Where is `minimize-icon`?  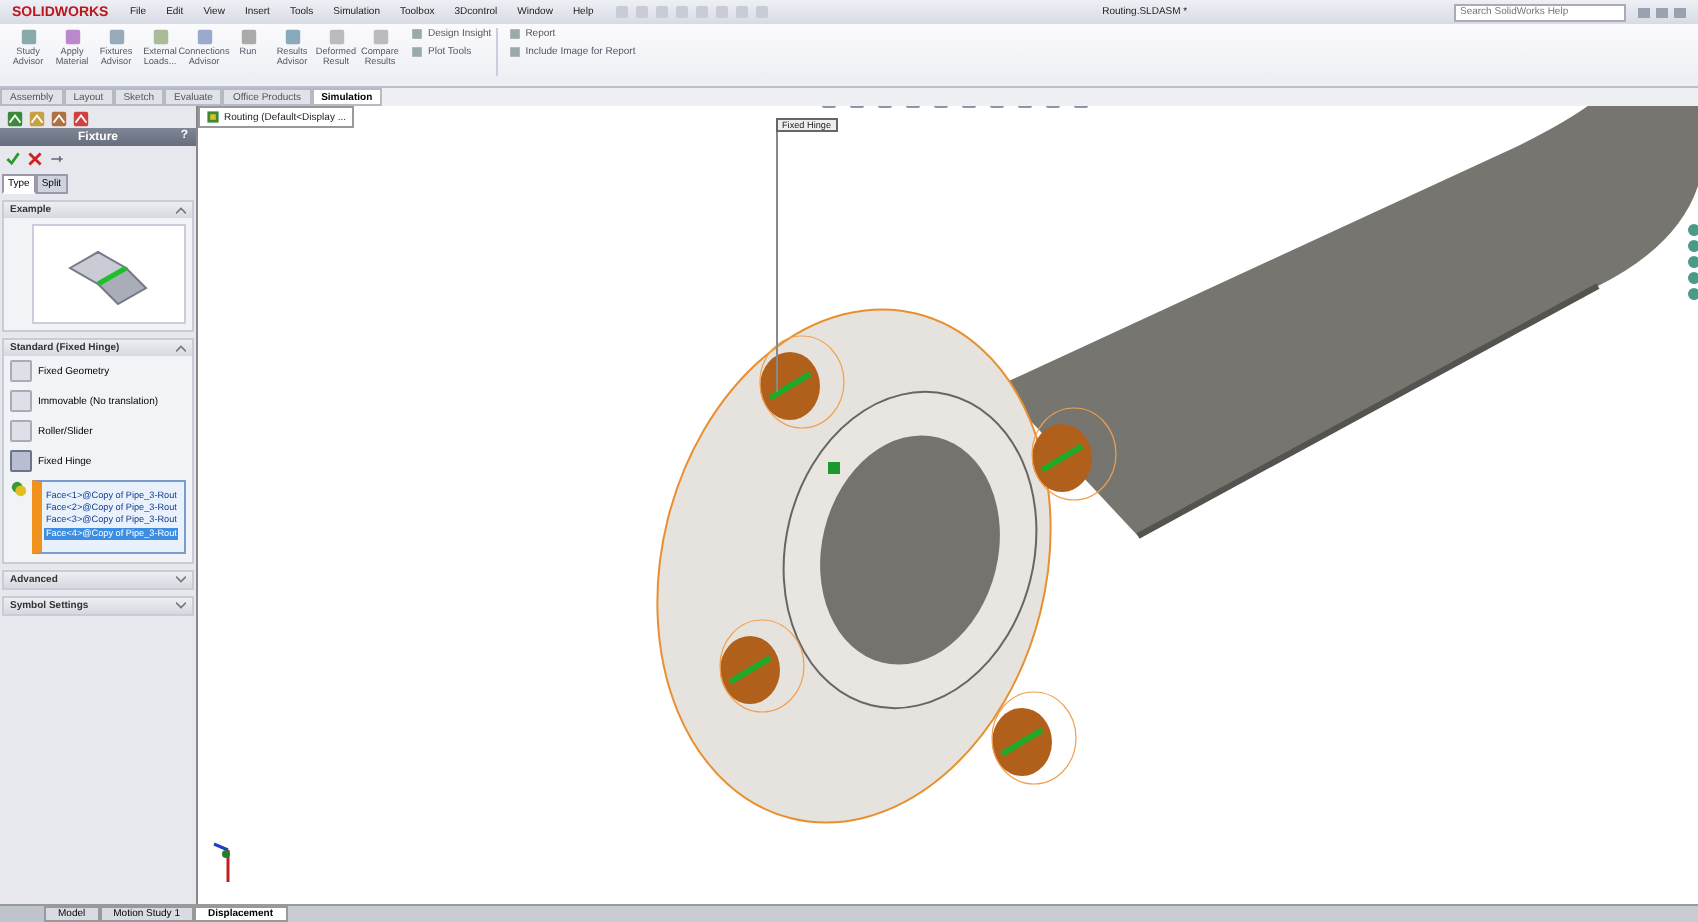 minimize-icon is located at coordinates (1644, 12).